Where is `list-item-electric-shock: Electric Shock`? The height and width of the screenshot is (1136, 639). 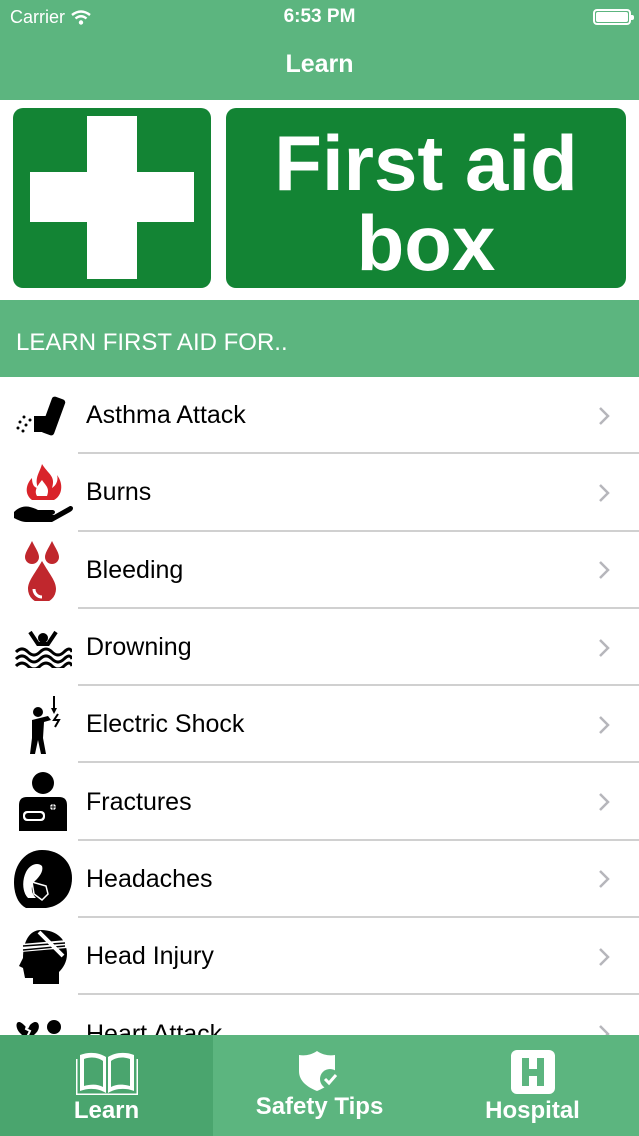
list-item-electric-shock: Electric Shock is located at coordinates (319, 725).